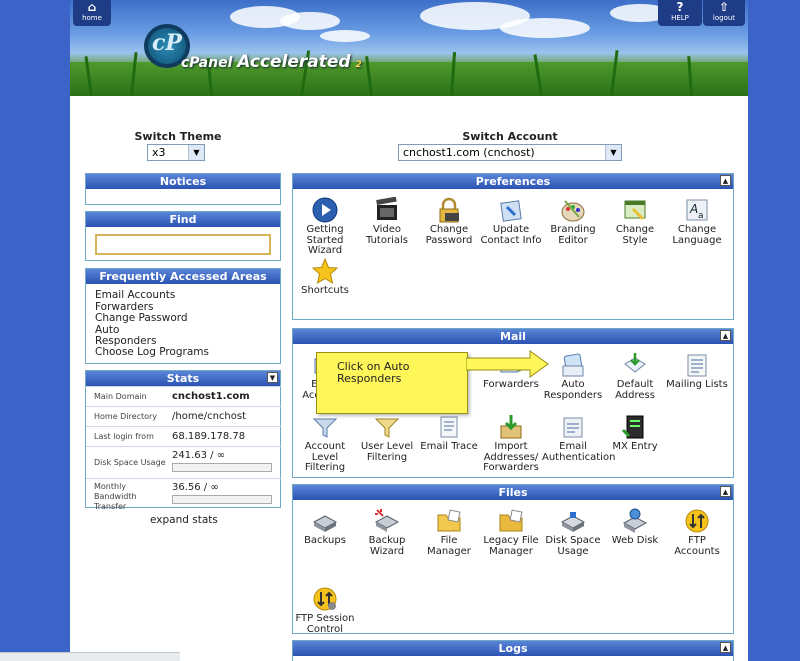 Image resolution: width=800 pixels, height=661 pixels. I want to click on home-button: ⌂ home, so click(92, 13).